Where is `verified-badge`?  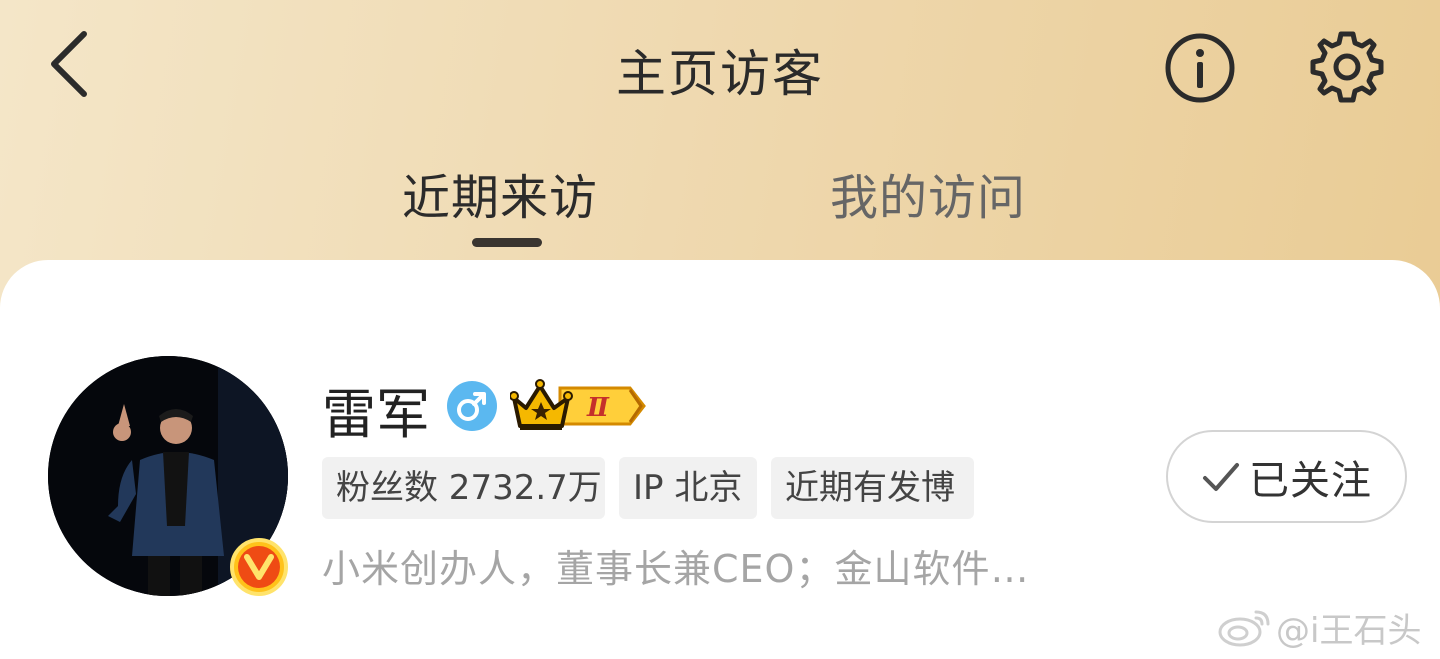 verified-badge is located at coordinates (259, 567).